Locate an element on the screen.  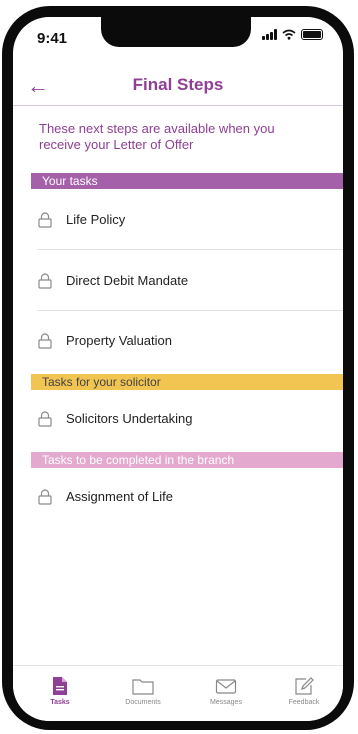
tab-label: Feedback is located at coordinates (304, 702).